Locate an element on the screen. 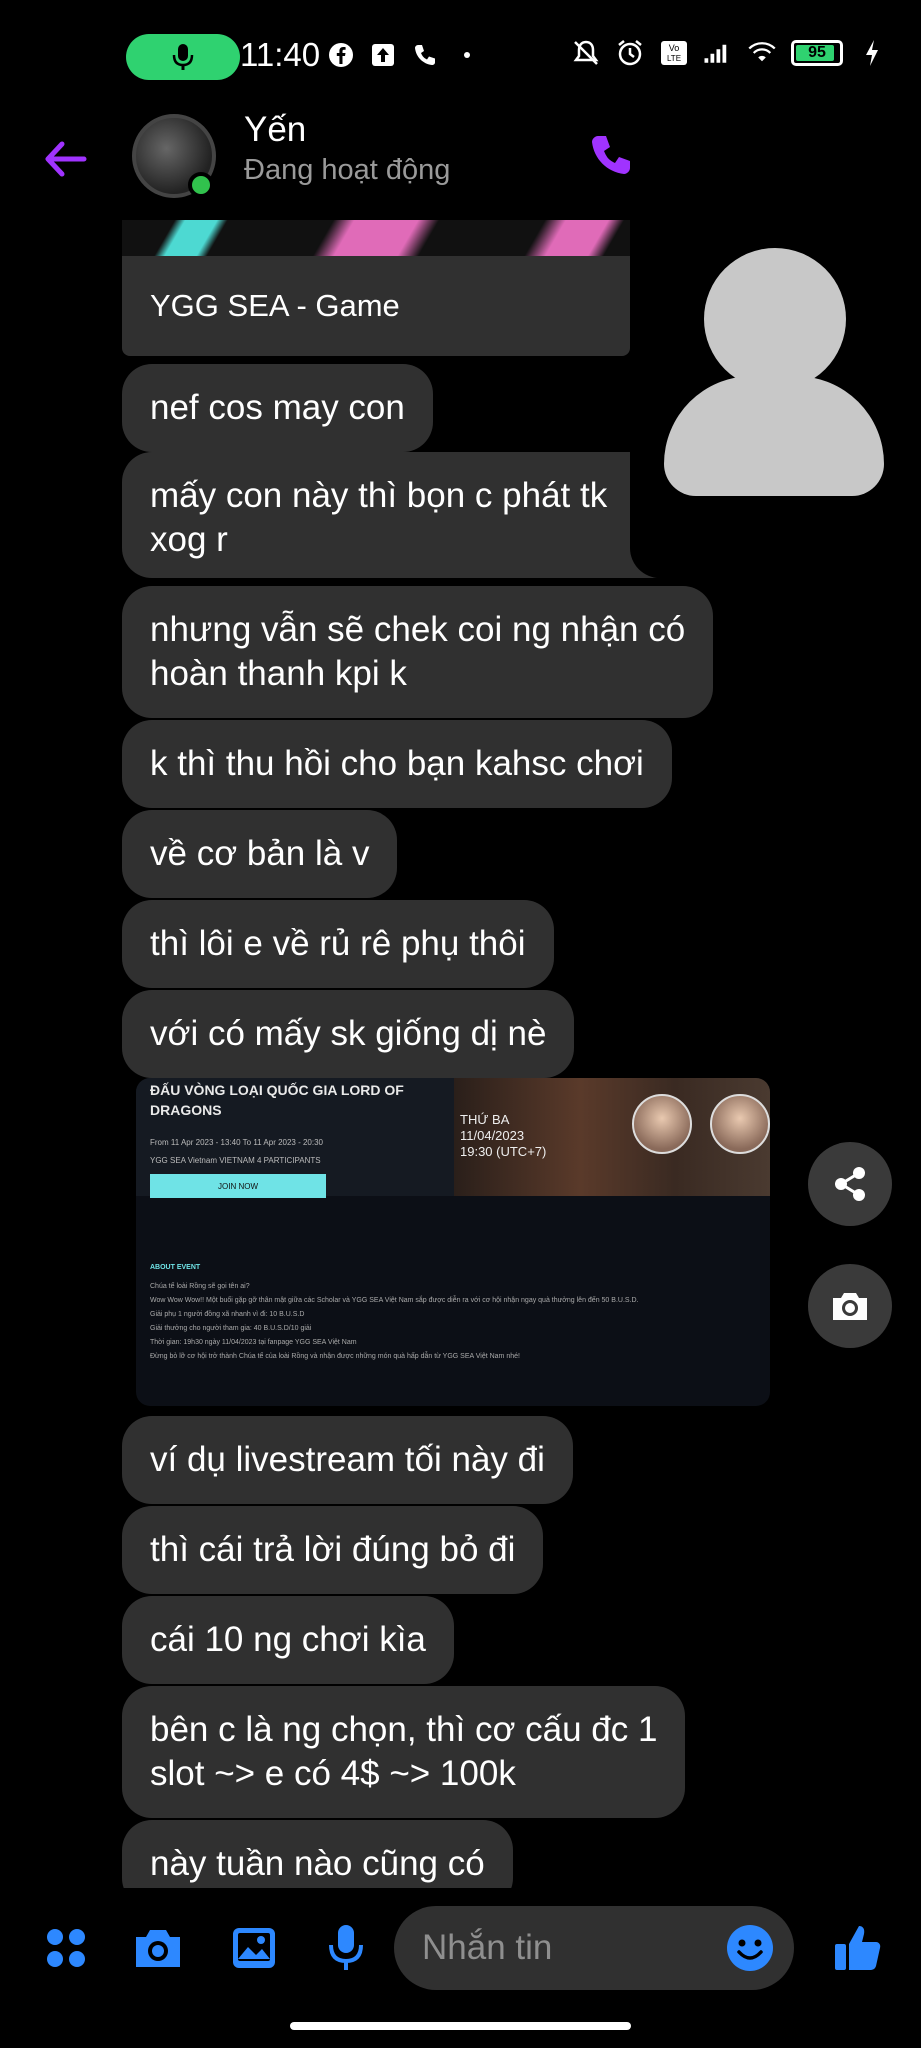 This screenshot has height=2048, width=921. message-bubble: thì cái trả lời đúng bỏ đi is located at coordinates (333, 1550).